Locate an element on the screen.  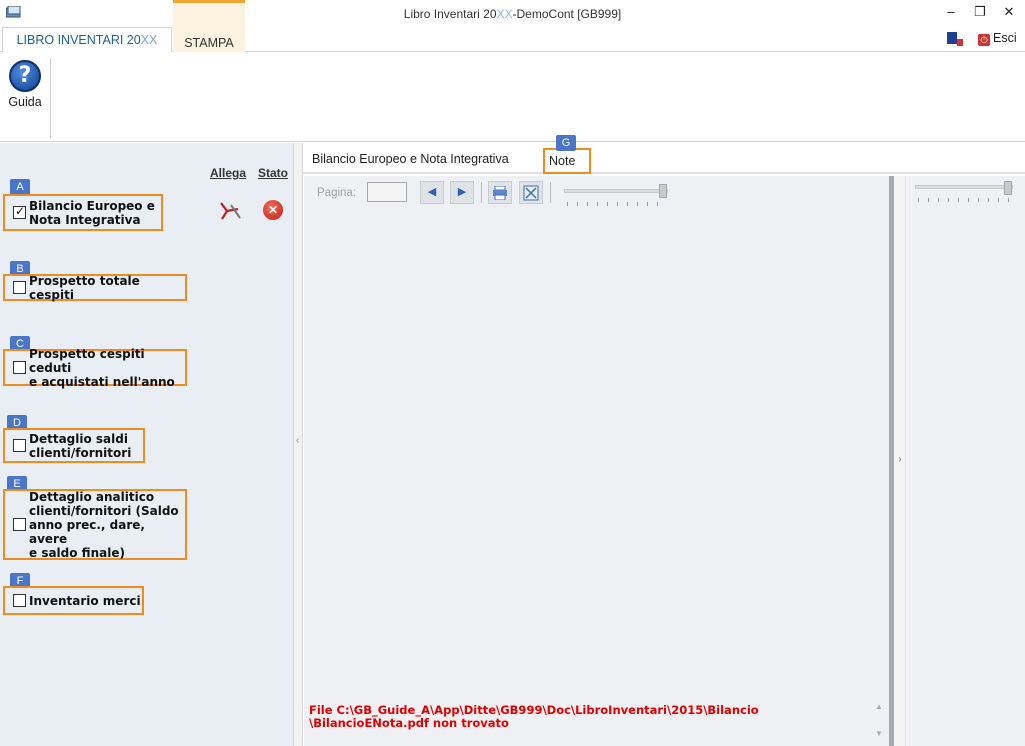
arrow-right-icon: ▶ is located at coordinates (462, 192).